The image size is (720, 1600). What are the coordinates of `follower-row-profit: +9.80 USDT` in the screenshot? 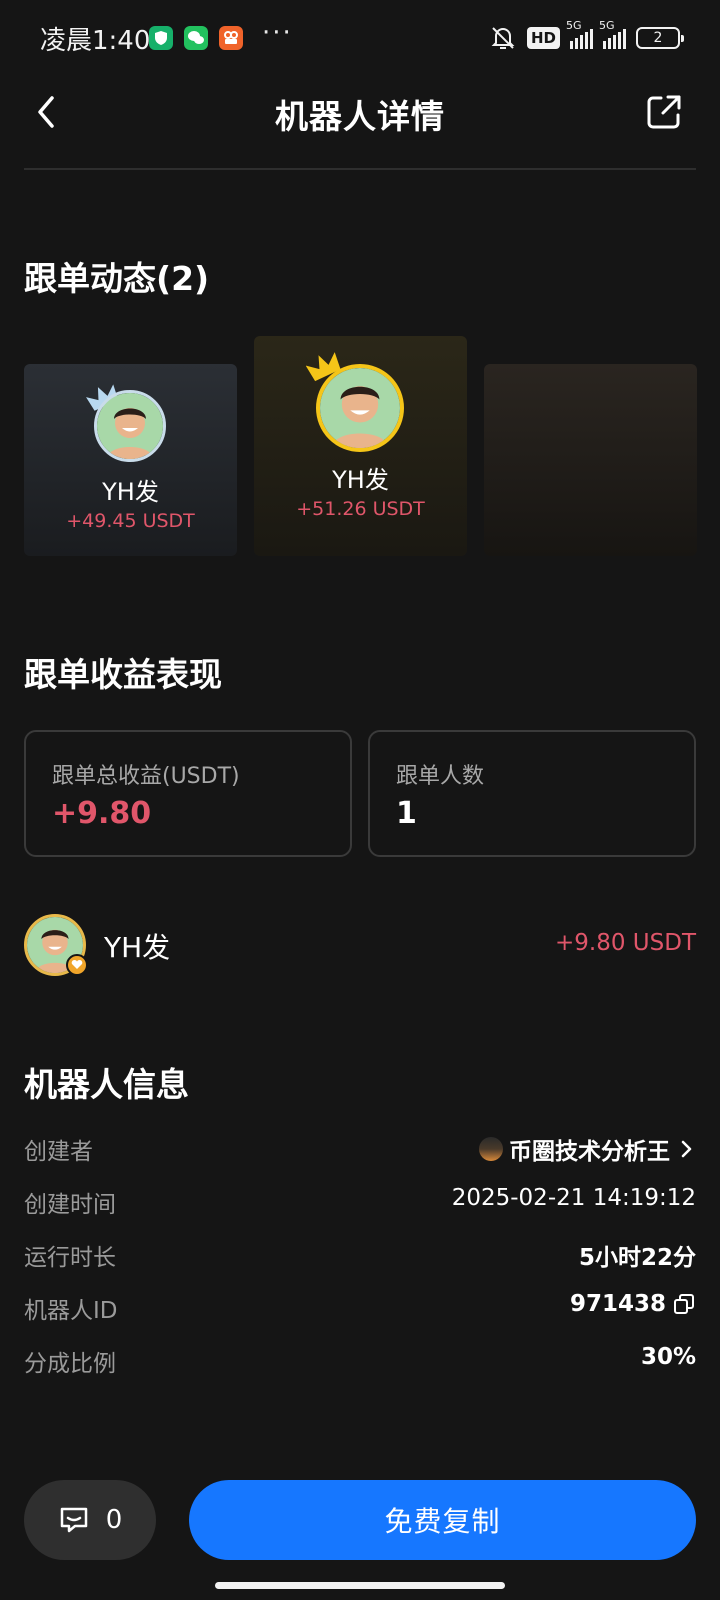 It's located at (625, 943).